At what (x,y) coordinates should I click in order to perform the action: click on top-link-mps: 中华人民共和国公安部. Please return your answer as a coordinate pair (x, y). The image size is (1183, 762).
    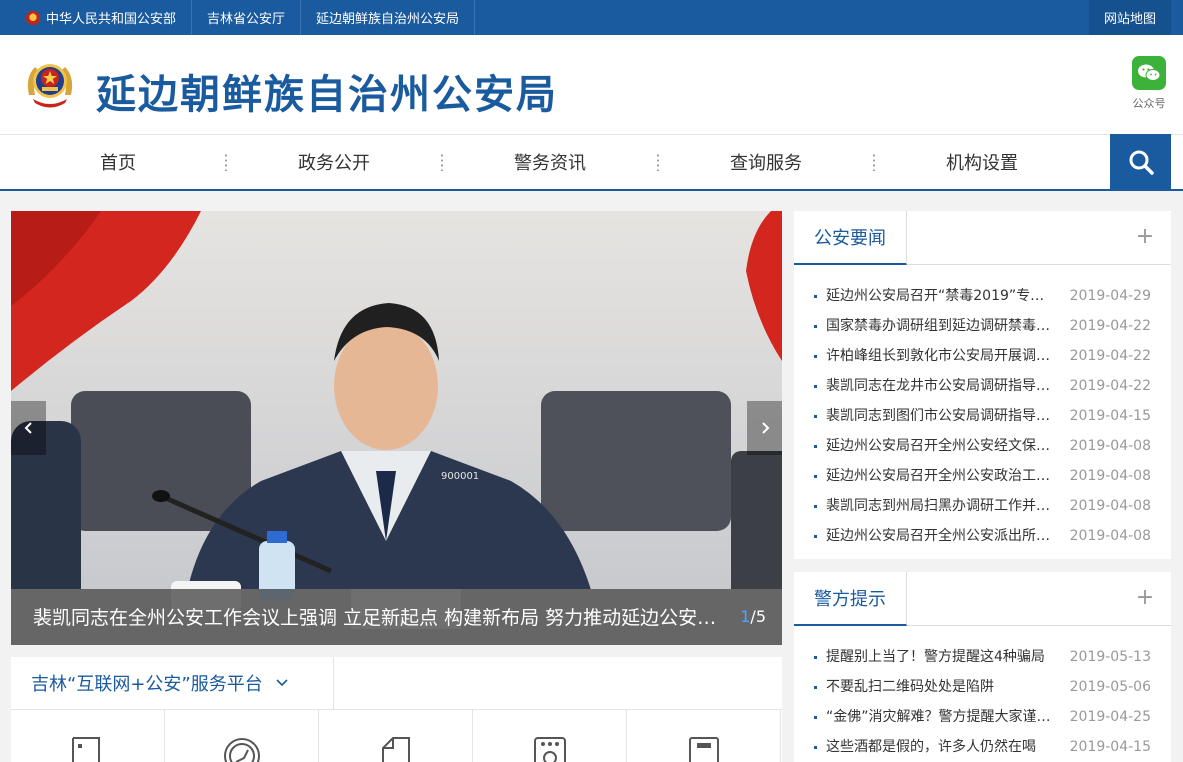
    Looking at the image, I should click on (103, 17).